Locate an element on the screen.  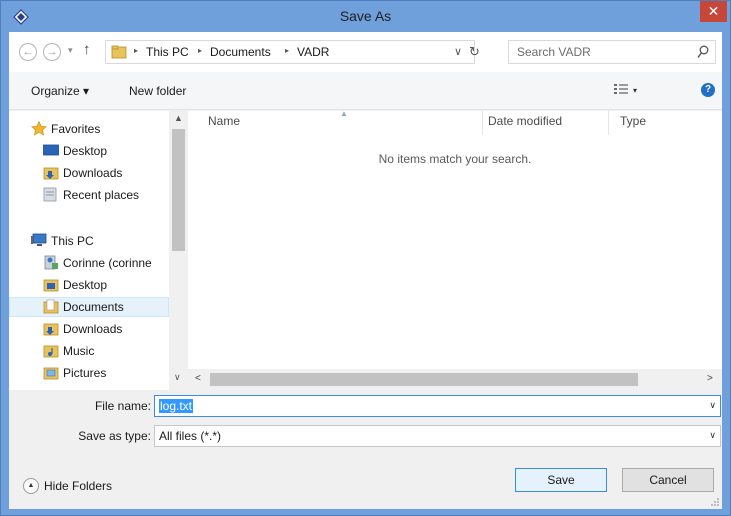
column-header-type: Type is located at coordinates (633, 121).